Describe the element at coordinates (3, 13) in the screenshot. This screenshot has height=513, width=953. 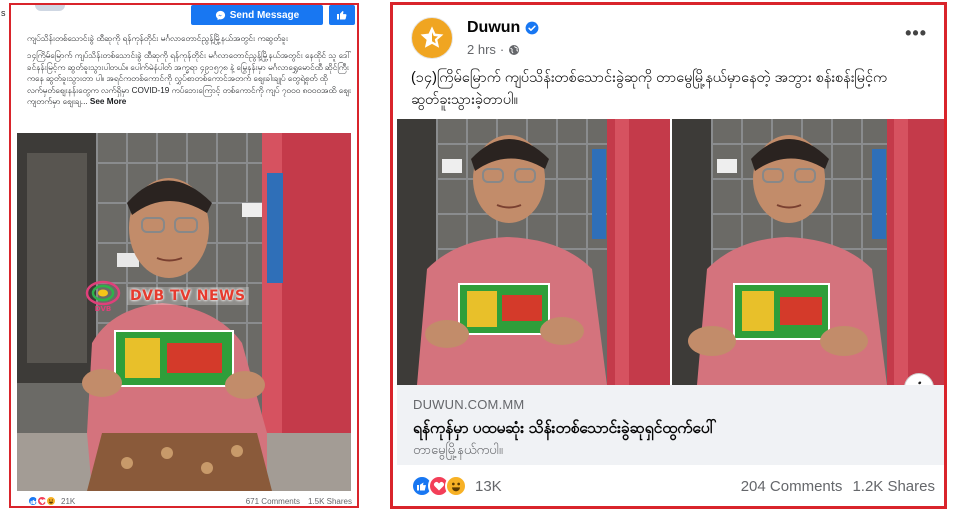
I see `corner-label: s` at that location.